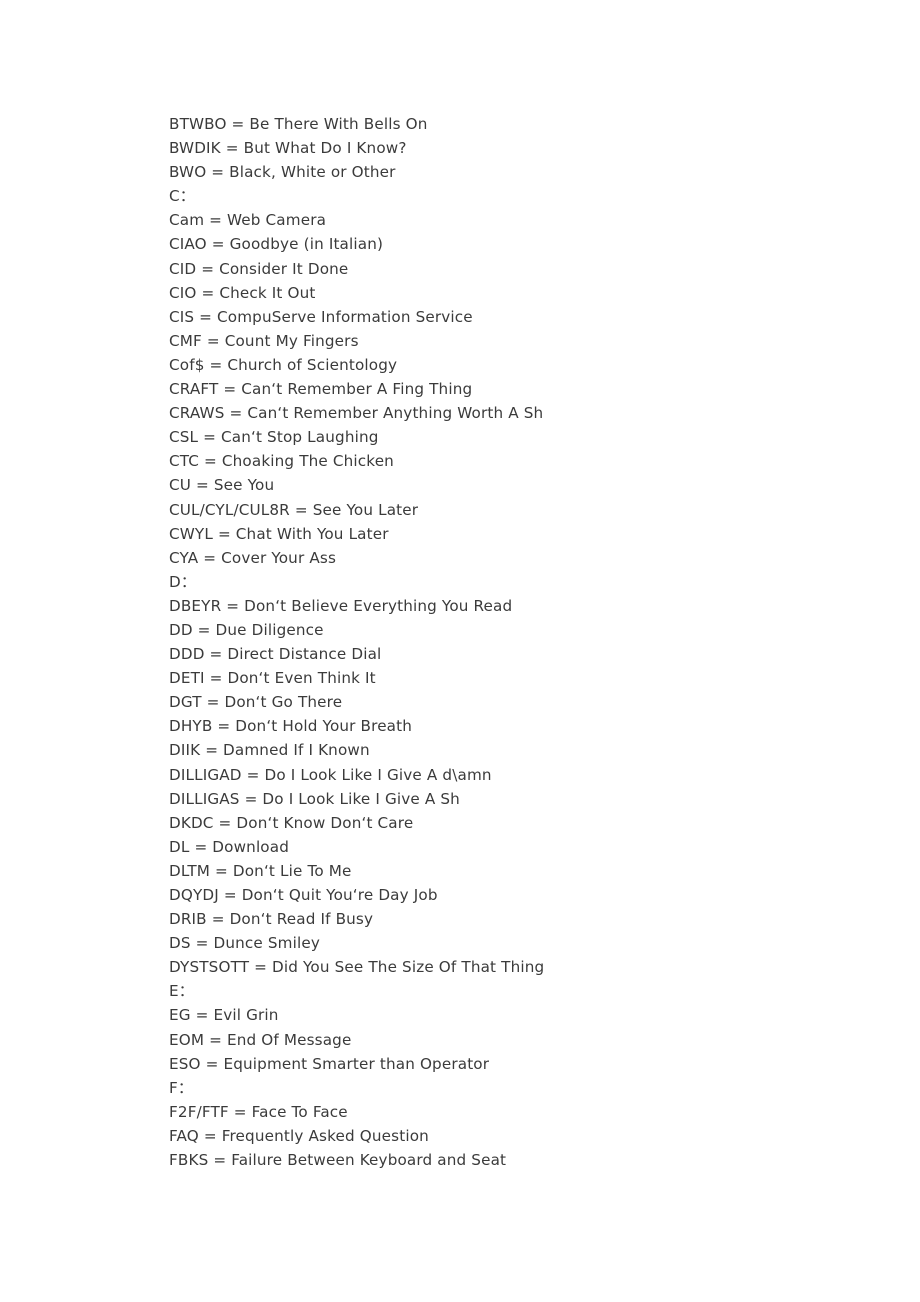 Image resolution: width=920 pixels, height=1302 pixels. What do you see at coordinates (183, 581) in the screenshot?
I see `section-heading: D：` at bounding box center [183, 581].